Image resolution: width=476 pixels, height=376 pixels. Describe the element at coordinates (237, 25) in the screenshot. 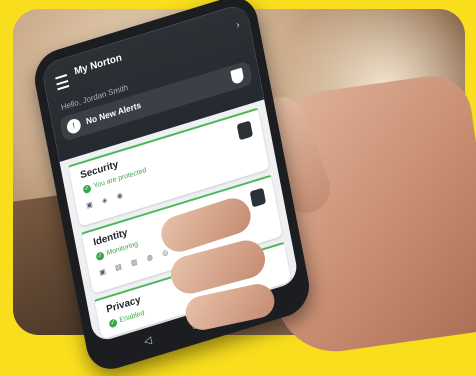

I see `chevron-right-icon: ›` at that location.